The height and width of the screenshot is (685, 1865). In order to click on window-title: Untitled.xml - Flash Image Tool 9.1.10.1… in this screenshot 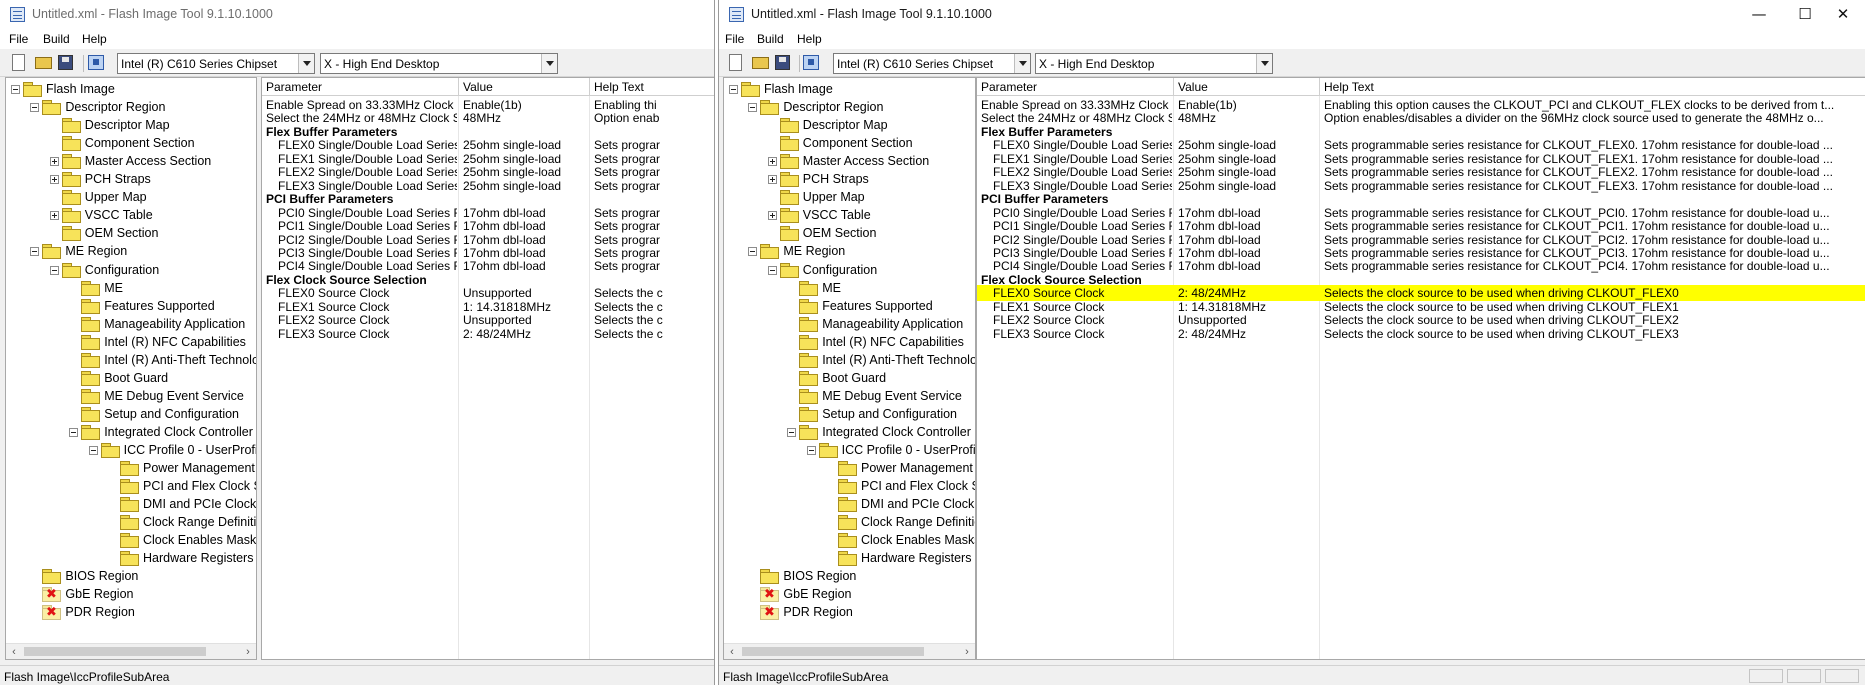, I will do `click(152, 14)`.